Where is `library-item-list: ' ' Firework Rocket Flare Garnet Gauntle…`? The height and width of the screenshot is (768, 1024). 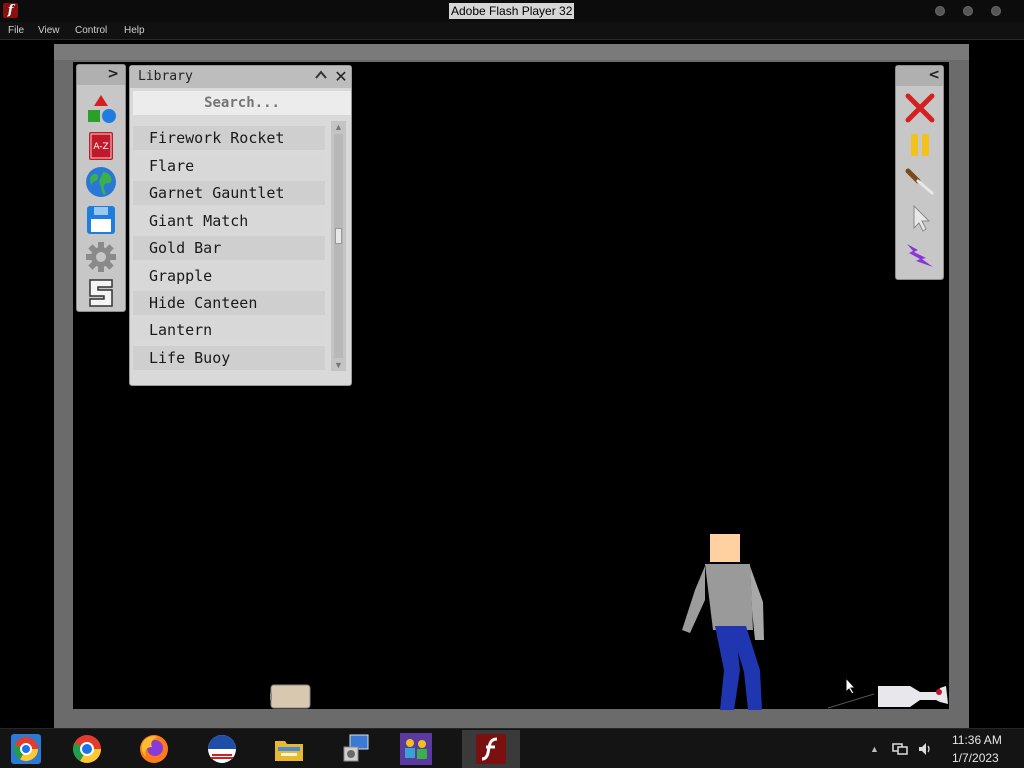 library-item-list: ' ' Firework Rocket Flare Garnet Gauntle… is located at coordinates (231, 245).